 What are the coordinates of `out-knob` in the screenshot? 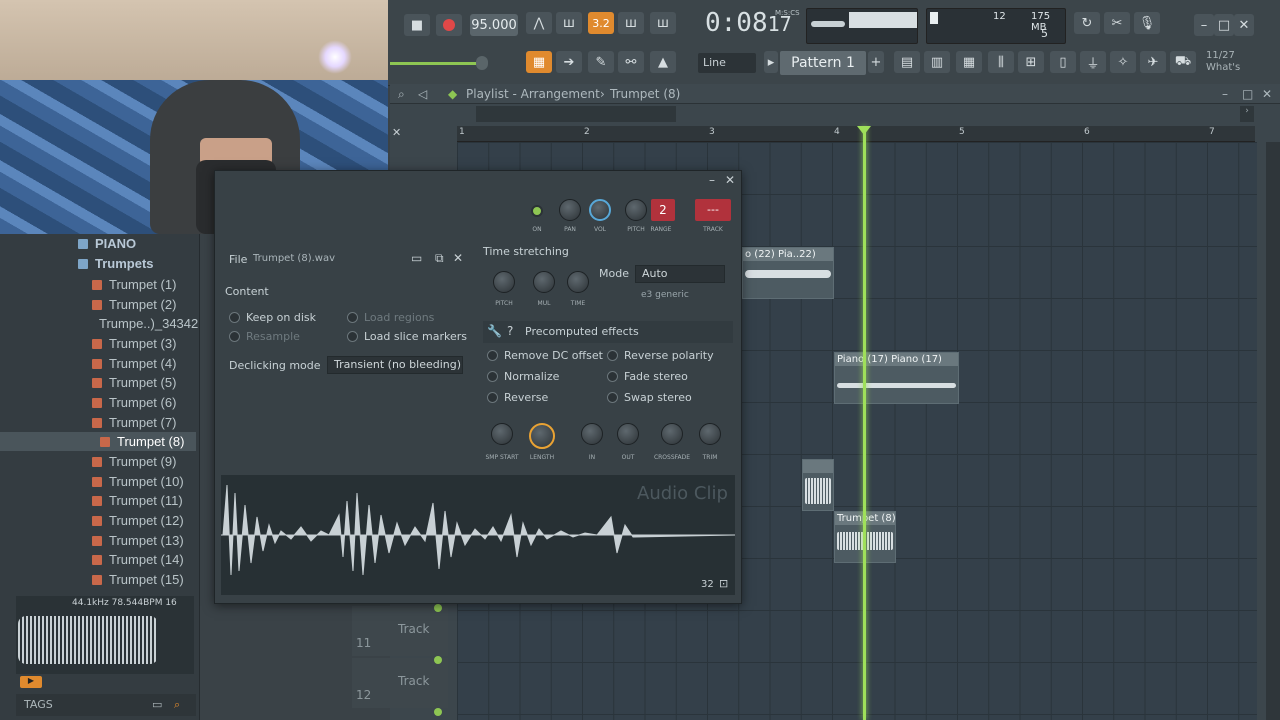 It's located at (628, 434).